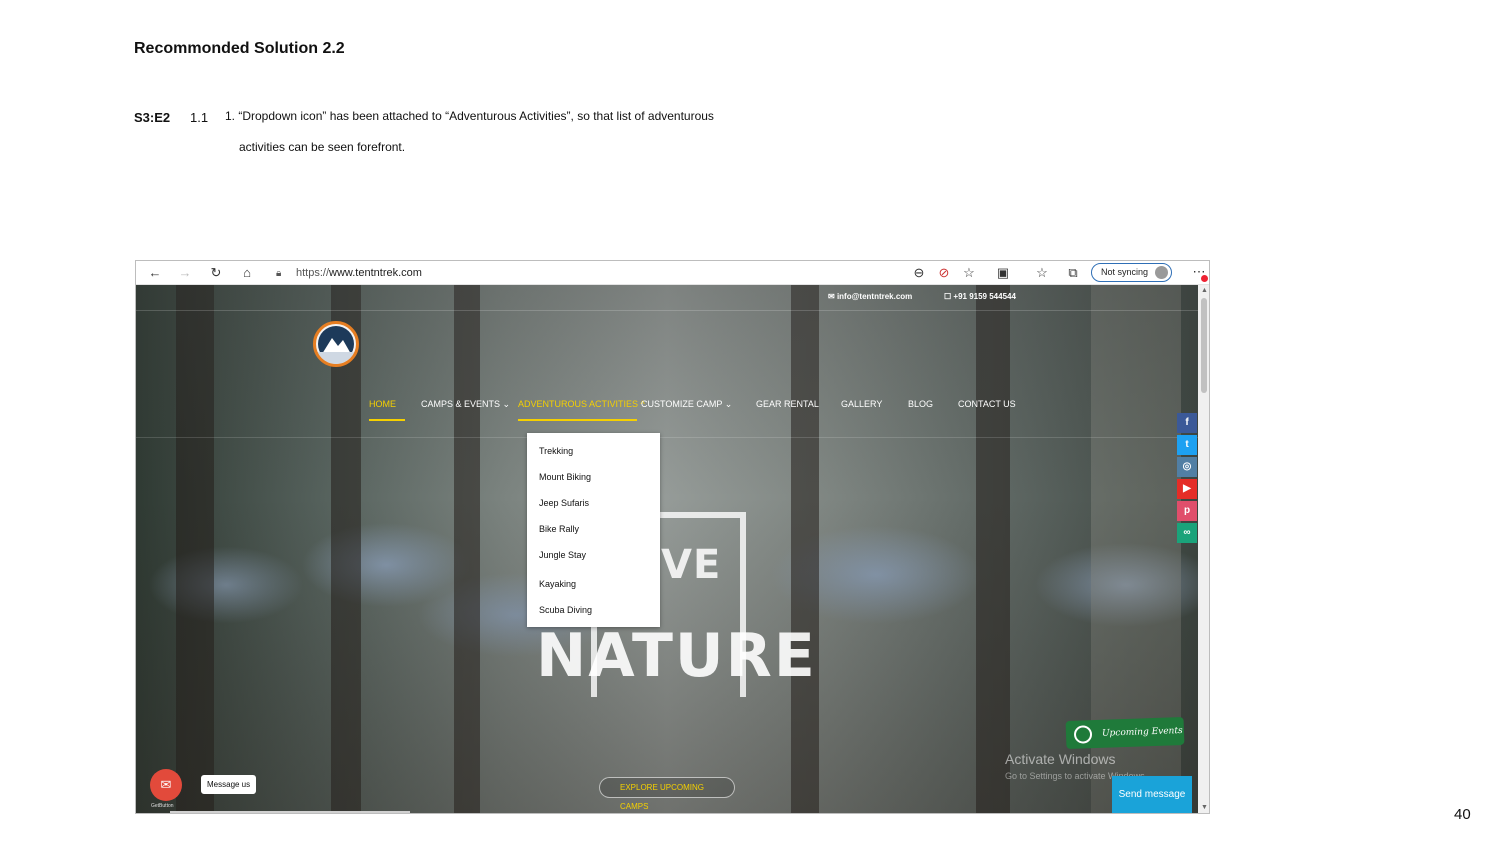  Describe the element at coordinates (199, 117) in the screenshot. I see `row-number: 1.1` at that location.